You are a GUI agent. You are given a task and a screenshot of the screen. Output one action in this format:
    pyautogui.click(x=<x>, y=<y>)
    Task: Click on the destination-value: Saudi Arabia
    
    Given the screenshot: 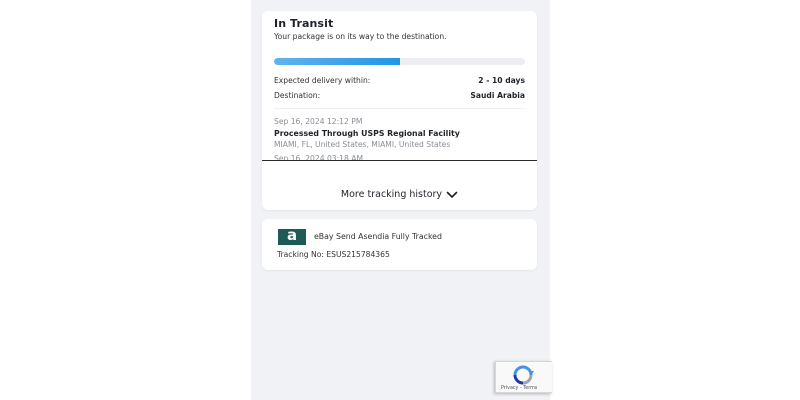 What is the action you would take?
    pyautogui.click(x=497, y=95)
    